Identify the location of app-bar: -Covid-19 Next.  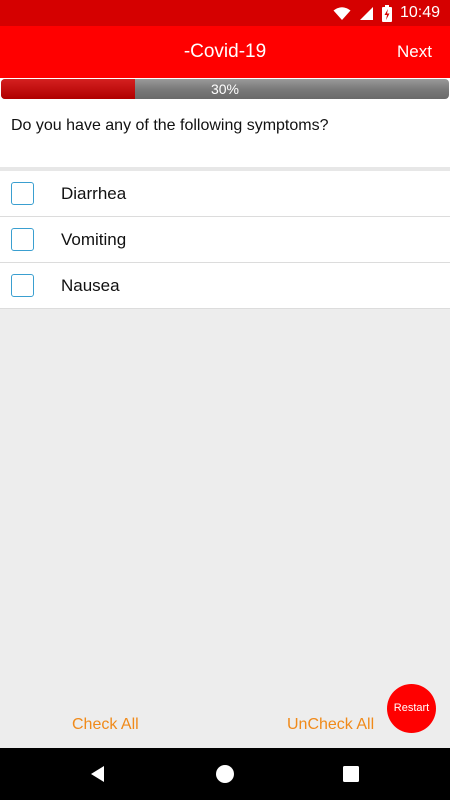
(225, 52).